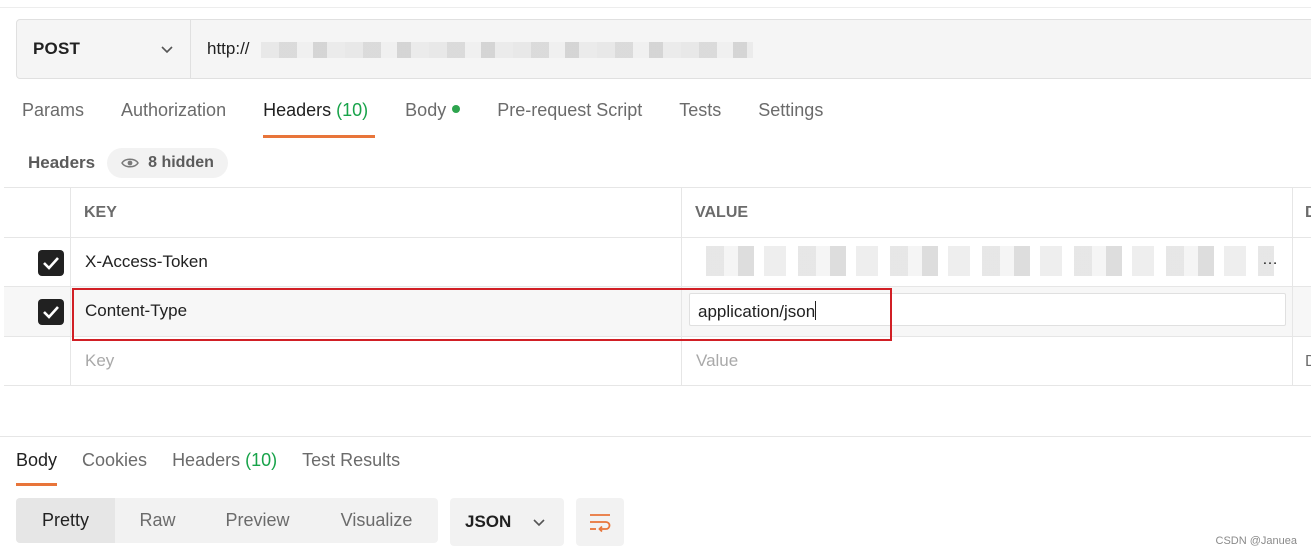 Image resolution: width=1311 pixels, height=555 pixels. Describe the element at coordinates (62, 162) in the screenshot. I see `headers-title: Headers` at that location.